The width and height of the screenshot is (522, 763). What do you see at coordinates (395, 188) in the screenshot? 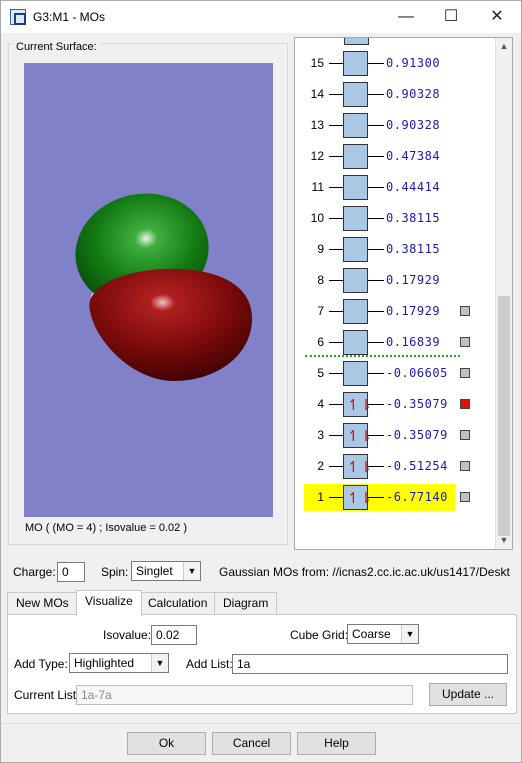
I see `mo-row: 11 0.44414` at bounding box center [395, 188].